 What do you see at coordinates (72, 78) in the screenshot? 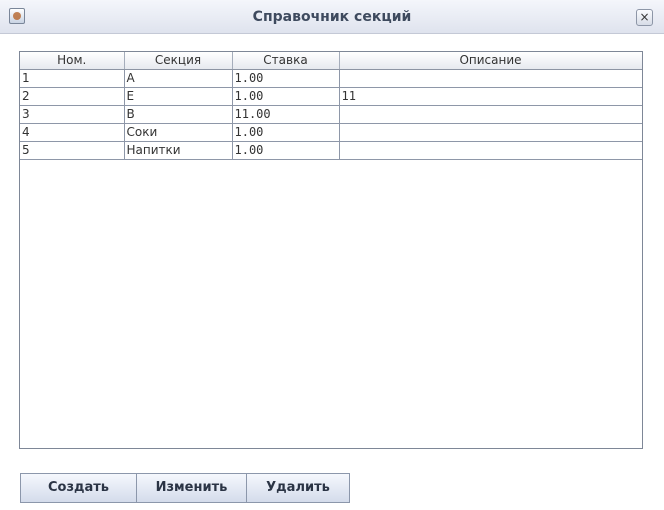
I see `cell-num: 1` at bounding box center [72, 78].